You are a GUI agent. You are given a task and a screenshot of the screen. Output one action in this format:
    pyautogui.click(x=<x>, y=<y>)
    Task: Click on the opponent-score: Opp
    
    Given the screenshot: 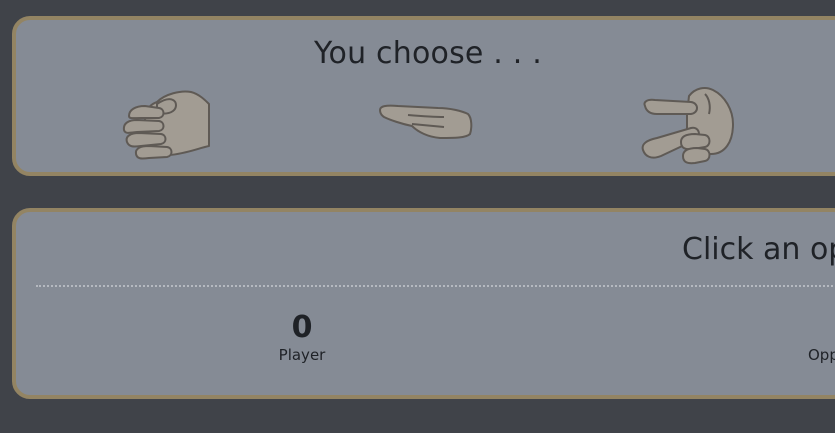 What is the action you would take?
    pyautogui.click(x=821, y=355)
    